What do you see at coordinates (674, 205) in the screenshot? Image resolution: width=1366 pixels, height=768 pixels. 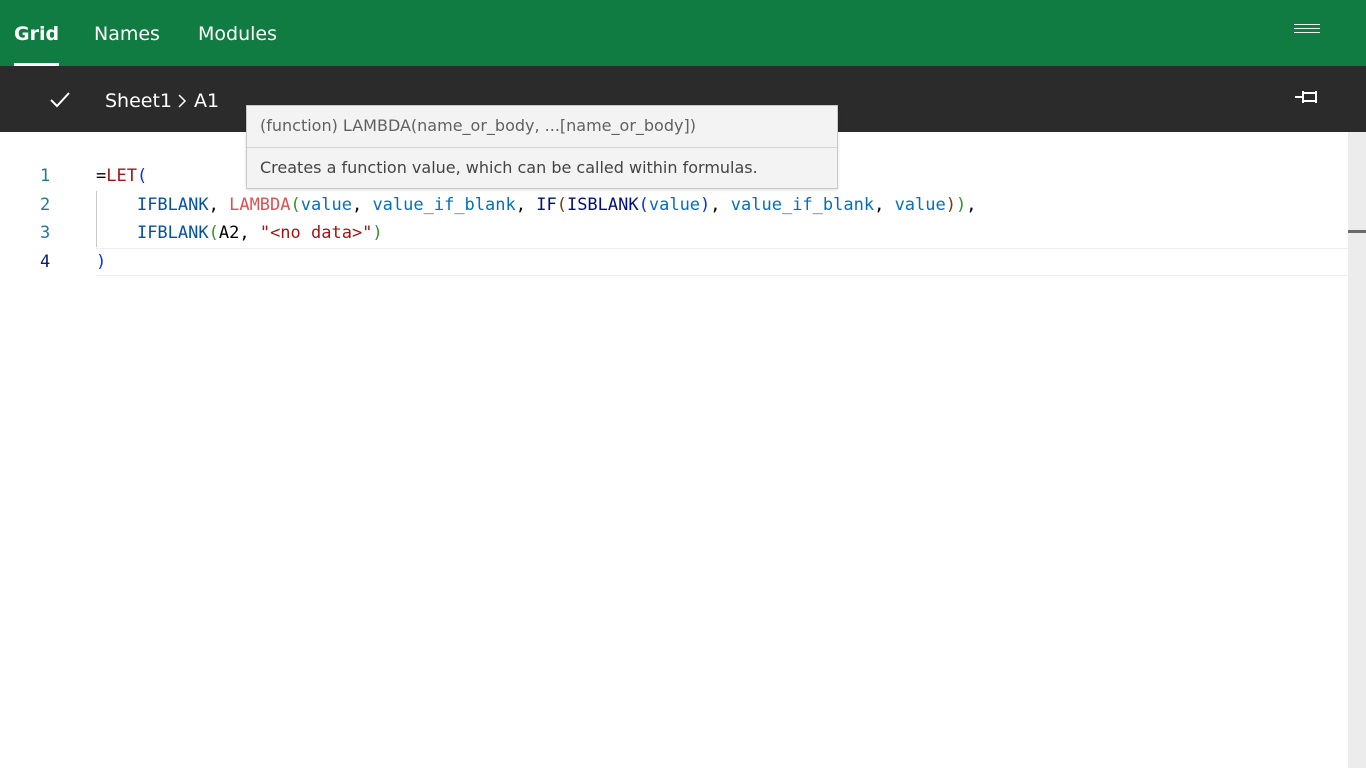 I see `token-isblank-value: value` at bounding box center [674, 205].